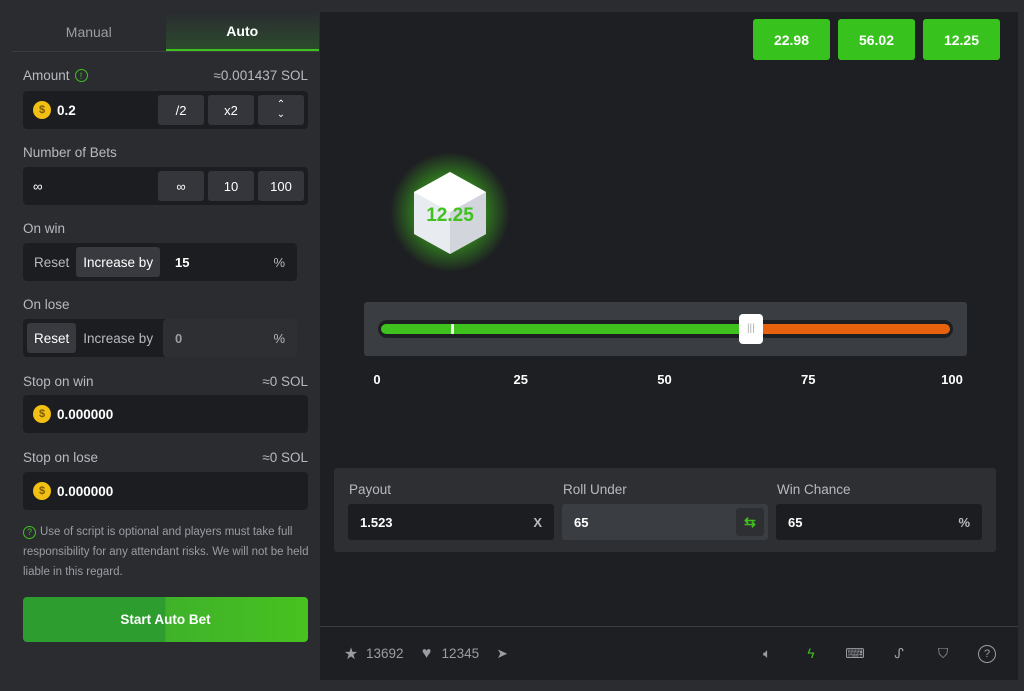  What do you see at coordinates (502, 654) in the screenshot?
I see `share-icon: ➤` at bounding box center [502, 654].